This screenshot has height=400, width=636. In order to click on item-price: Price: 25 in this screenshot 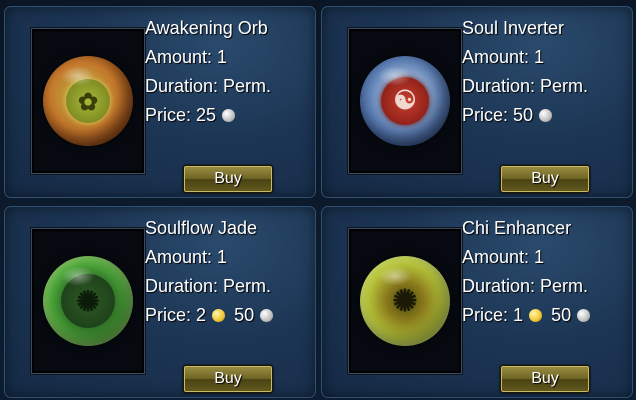, I will do `click(208, 115)`.